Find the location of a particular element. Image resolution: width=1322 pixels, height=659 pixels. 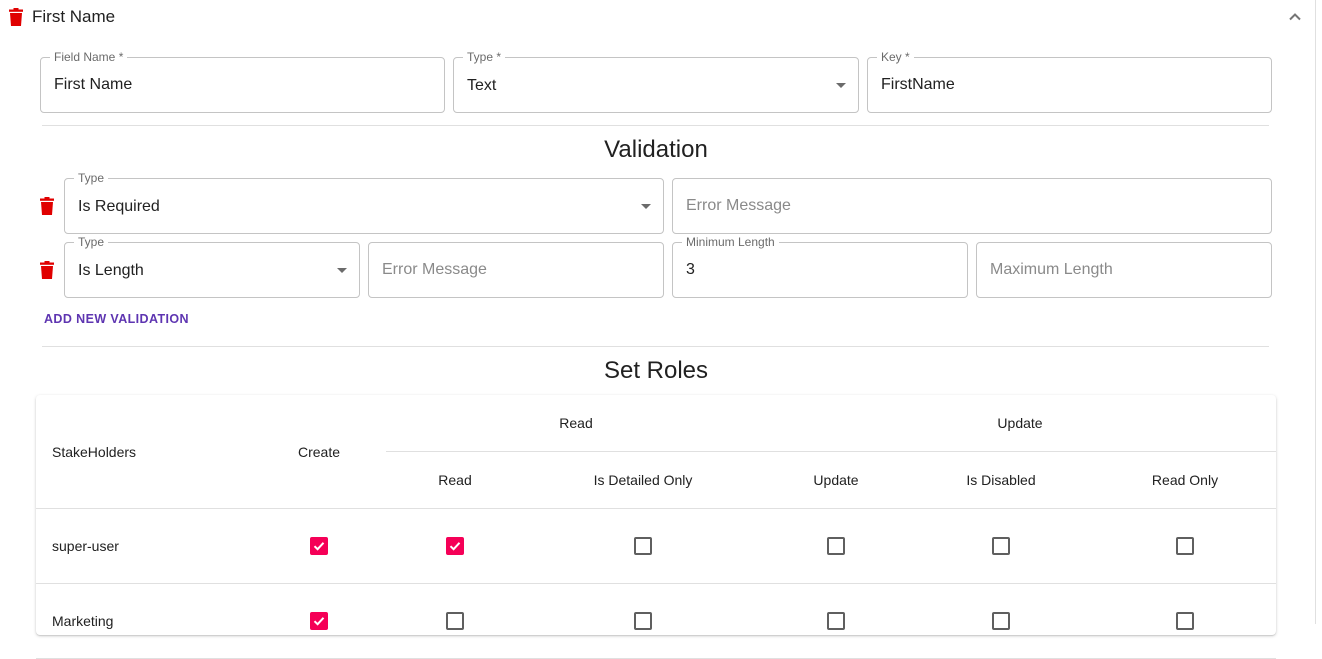

header-bottom-line is located at coordinates (656, 508).